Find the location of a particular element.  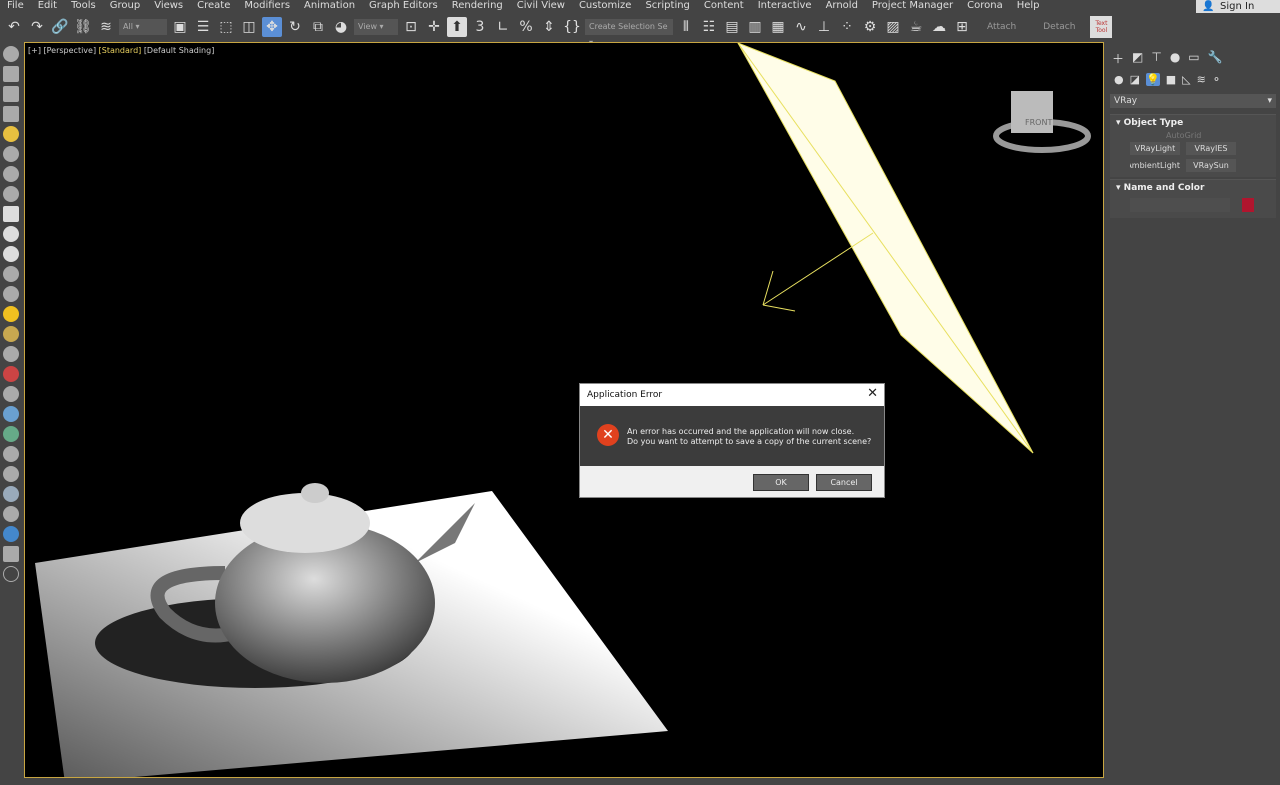

rendered-frame-window-icon: ▨ is located at coordinates (893, 27).